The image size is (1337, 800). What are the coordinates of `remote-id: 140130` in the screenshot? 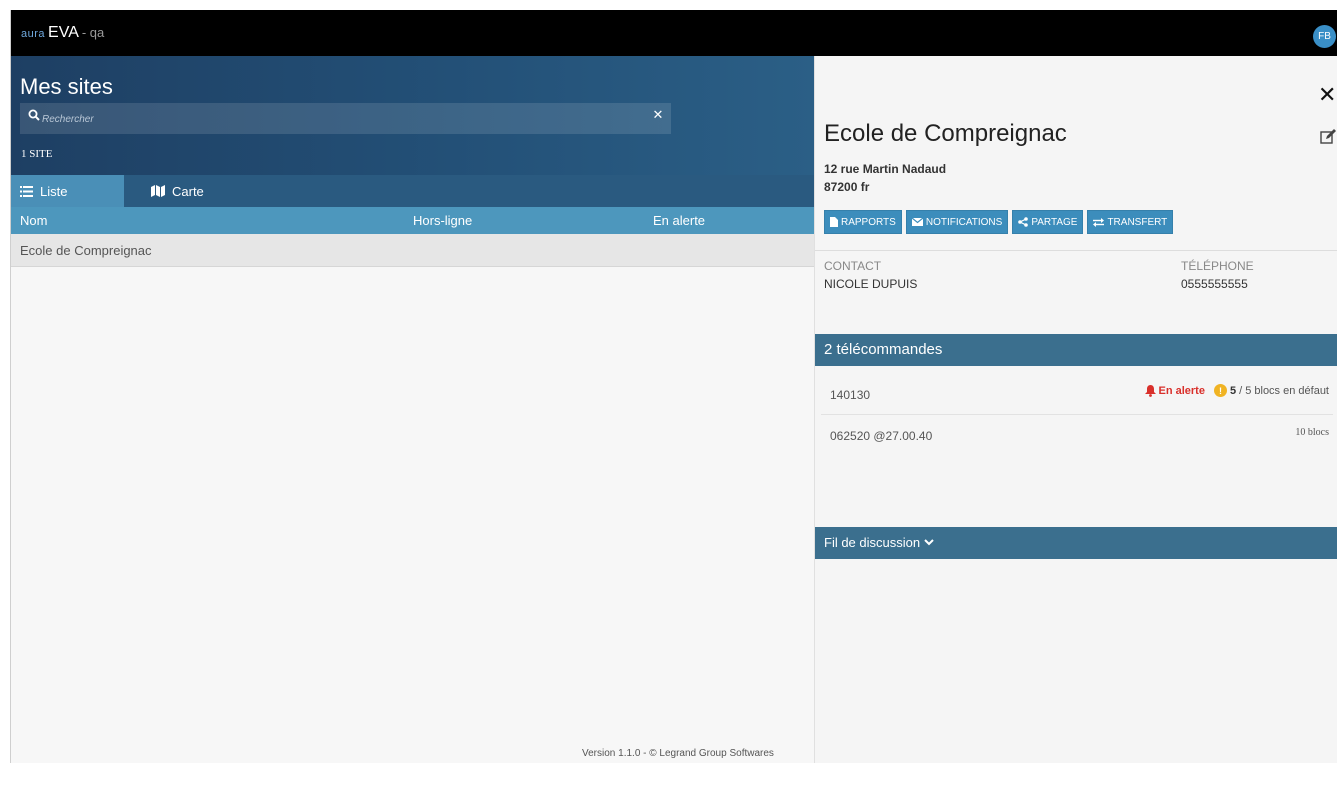 It's located at (850, 395).